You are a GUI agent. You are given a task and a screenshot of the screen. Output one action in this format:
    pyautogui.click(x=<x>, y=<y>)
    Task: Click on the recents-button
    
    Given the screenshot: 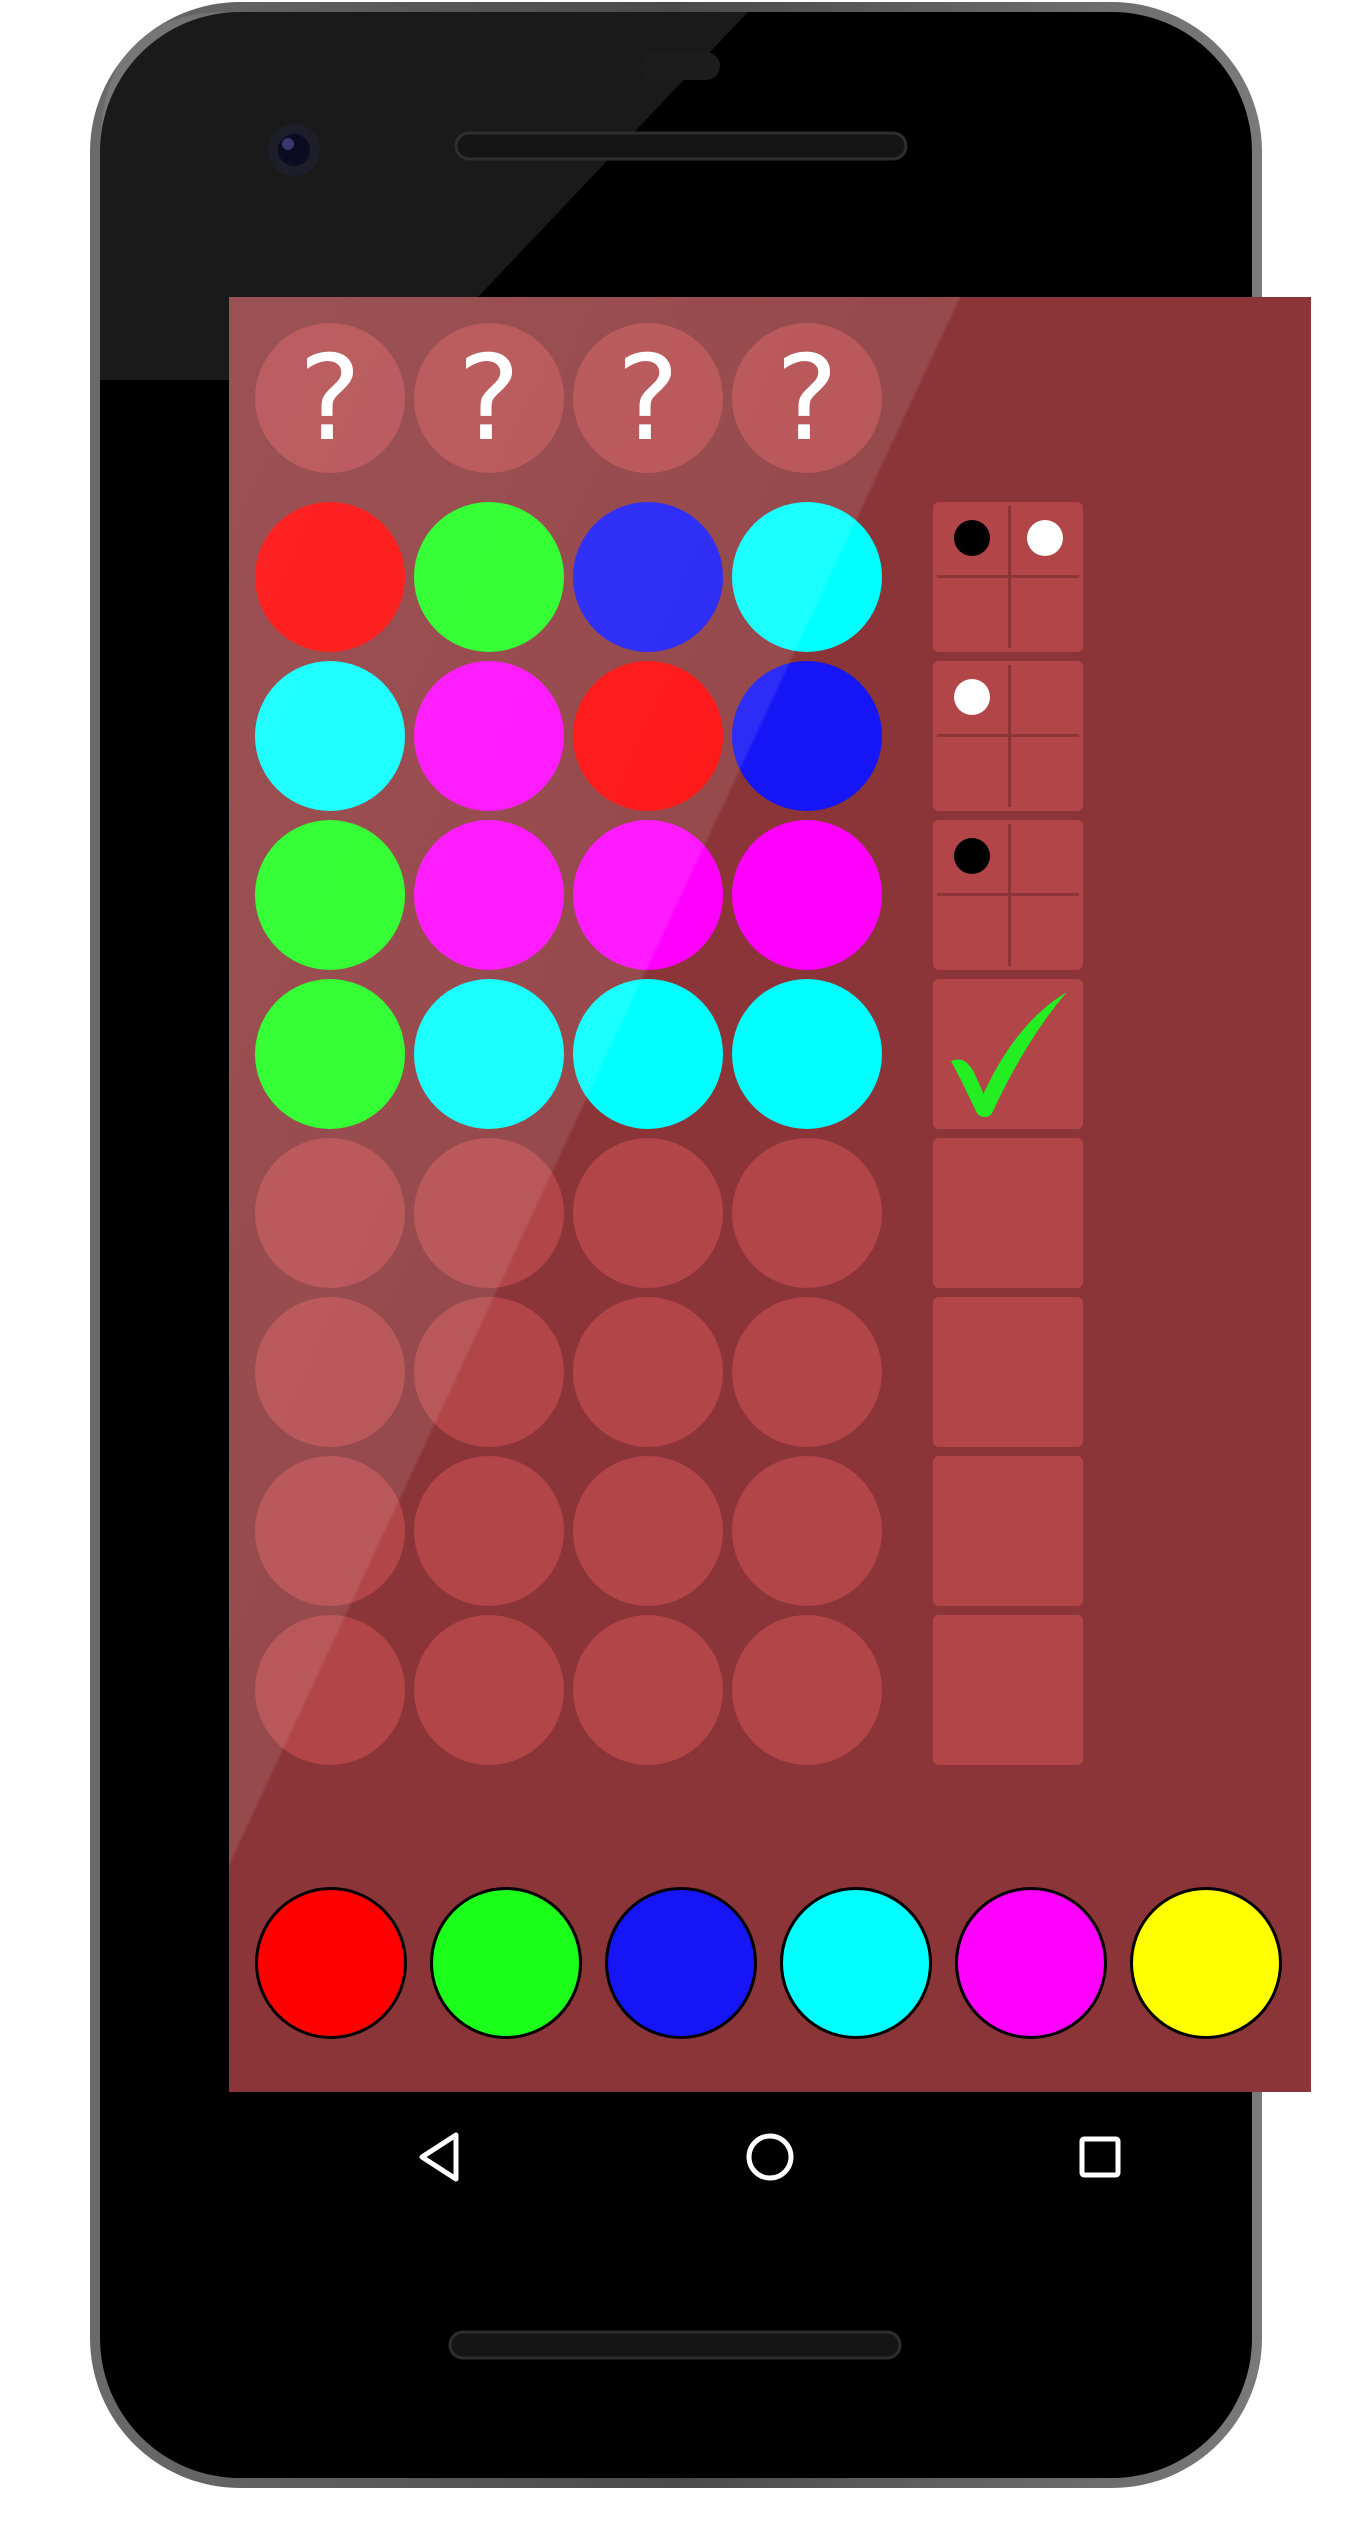 What is the action you would take?
    pyautogui.click(x=1100, y=2157)
    